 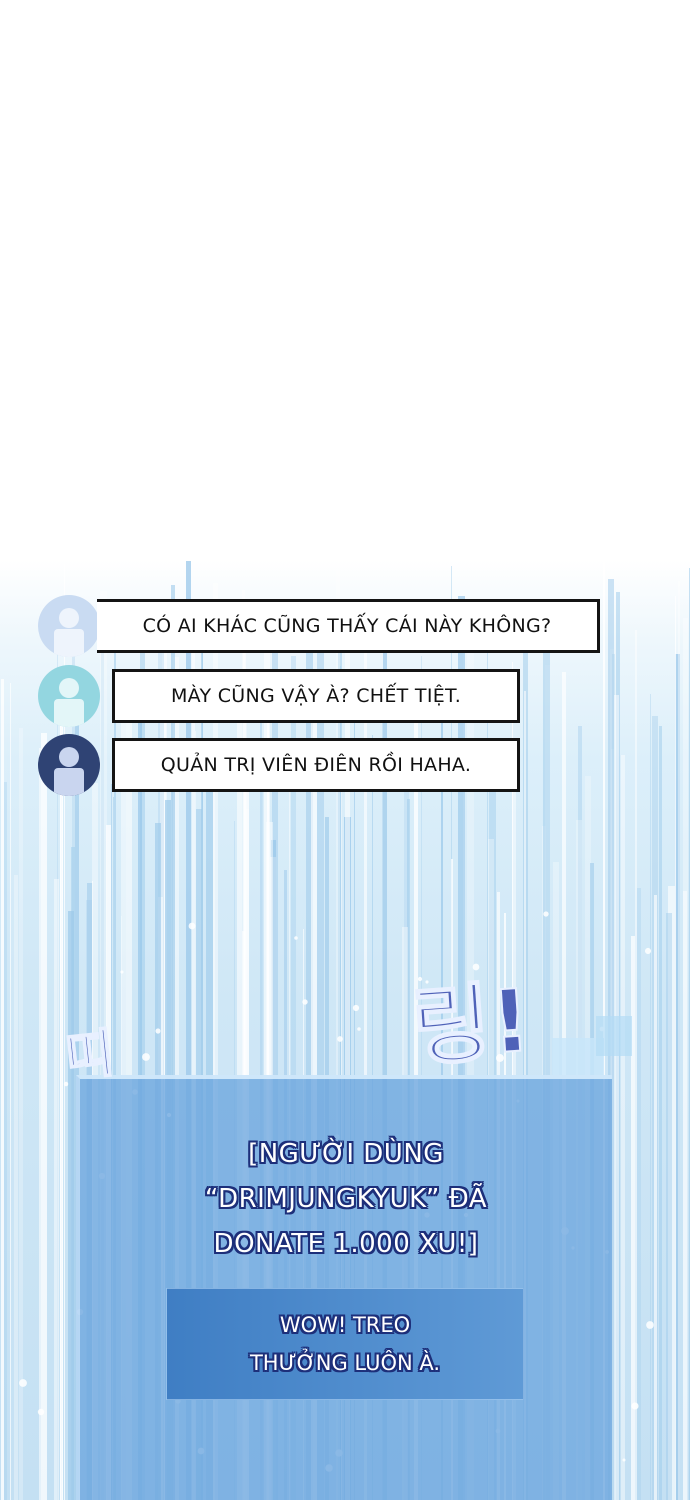 I want to click on user-avatar-navy-icon, so click(x=69, y=765).